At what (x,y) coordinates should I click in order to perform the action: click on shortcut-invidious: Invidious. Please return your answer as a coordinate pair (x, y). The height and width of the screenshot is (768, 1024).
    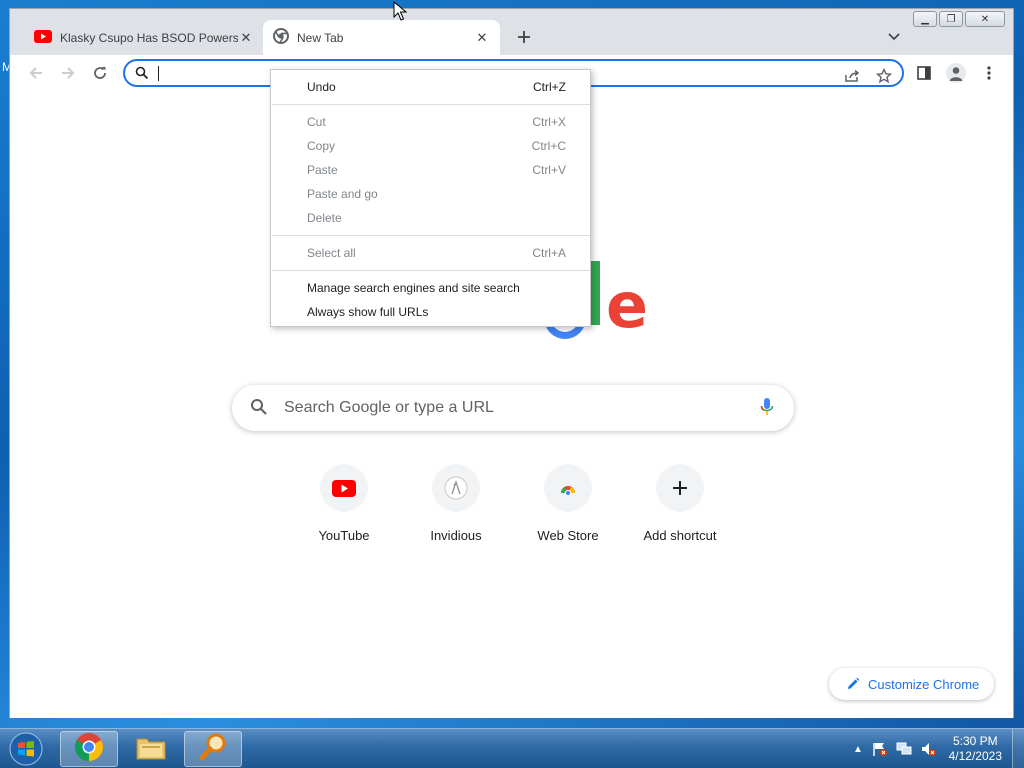
    Looking at the image, I should click on (456, 503).